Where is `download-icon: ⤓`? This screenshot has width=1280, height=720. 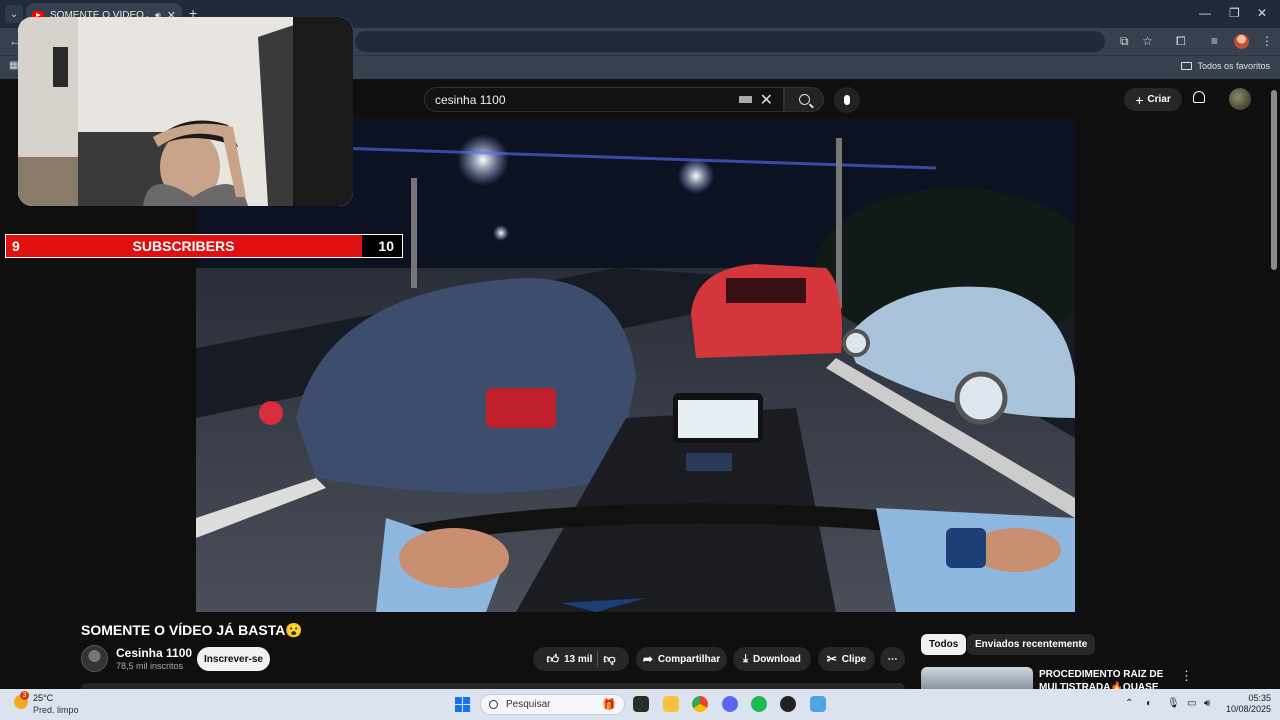 download-icon: ⤓ is located at coordinates (746, 658).